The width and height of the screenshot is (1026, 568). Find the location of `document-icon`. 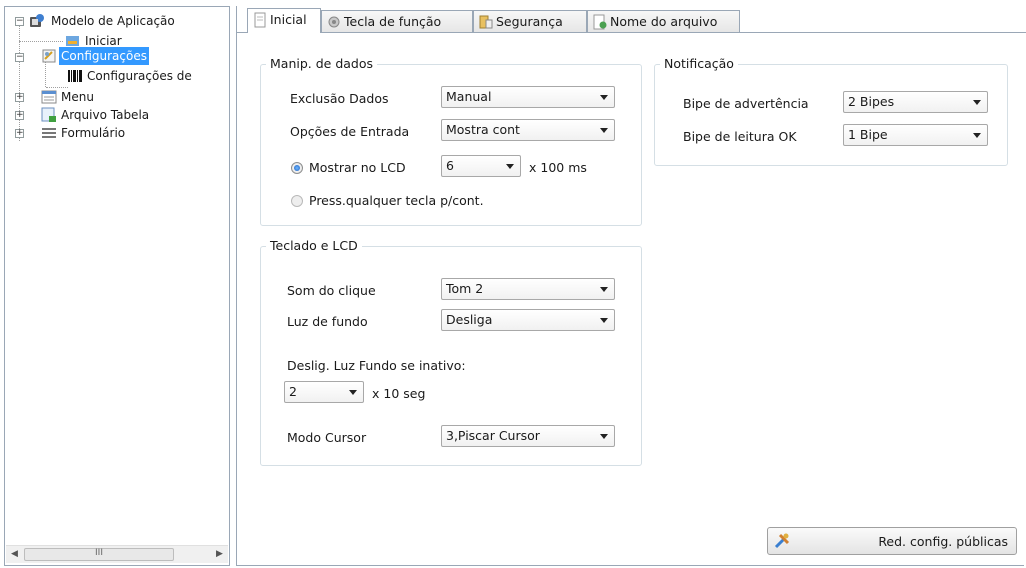

document-icon is located at coordinates (260, 20).